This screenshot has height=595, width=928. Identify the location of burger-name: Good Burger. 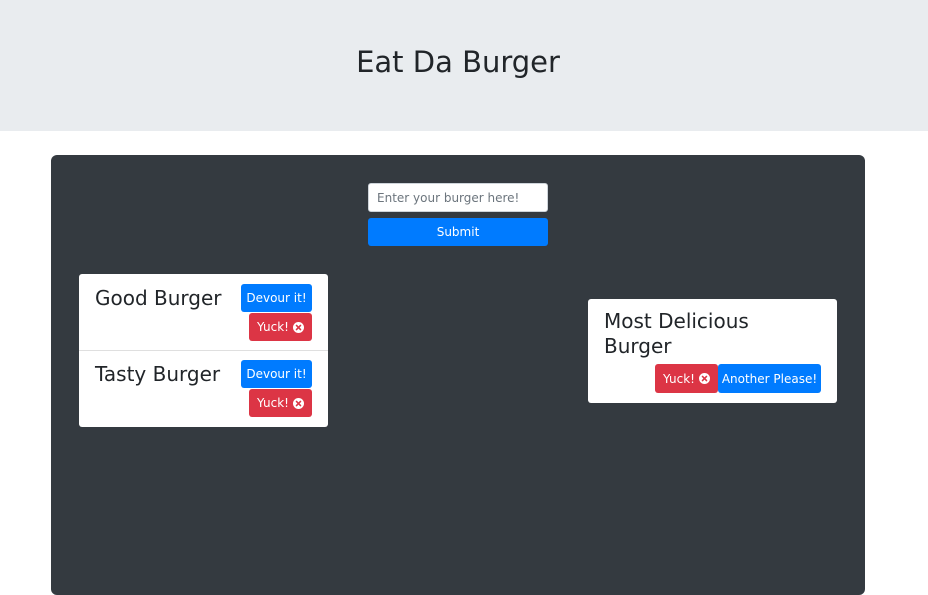
(158, 298).